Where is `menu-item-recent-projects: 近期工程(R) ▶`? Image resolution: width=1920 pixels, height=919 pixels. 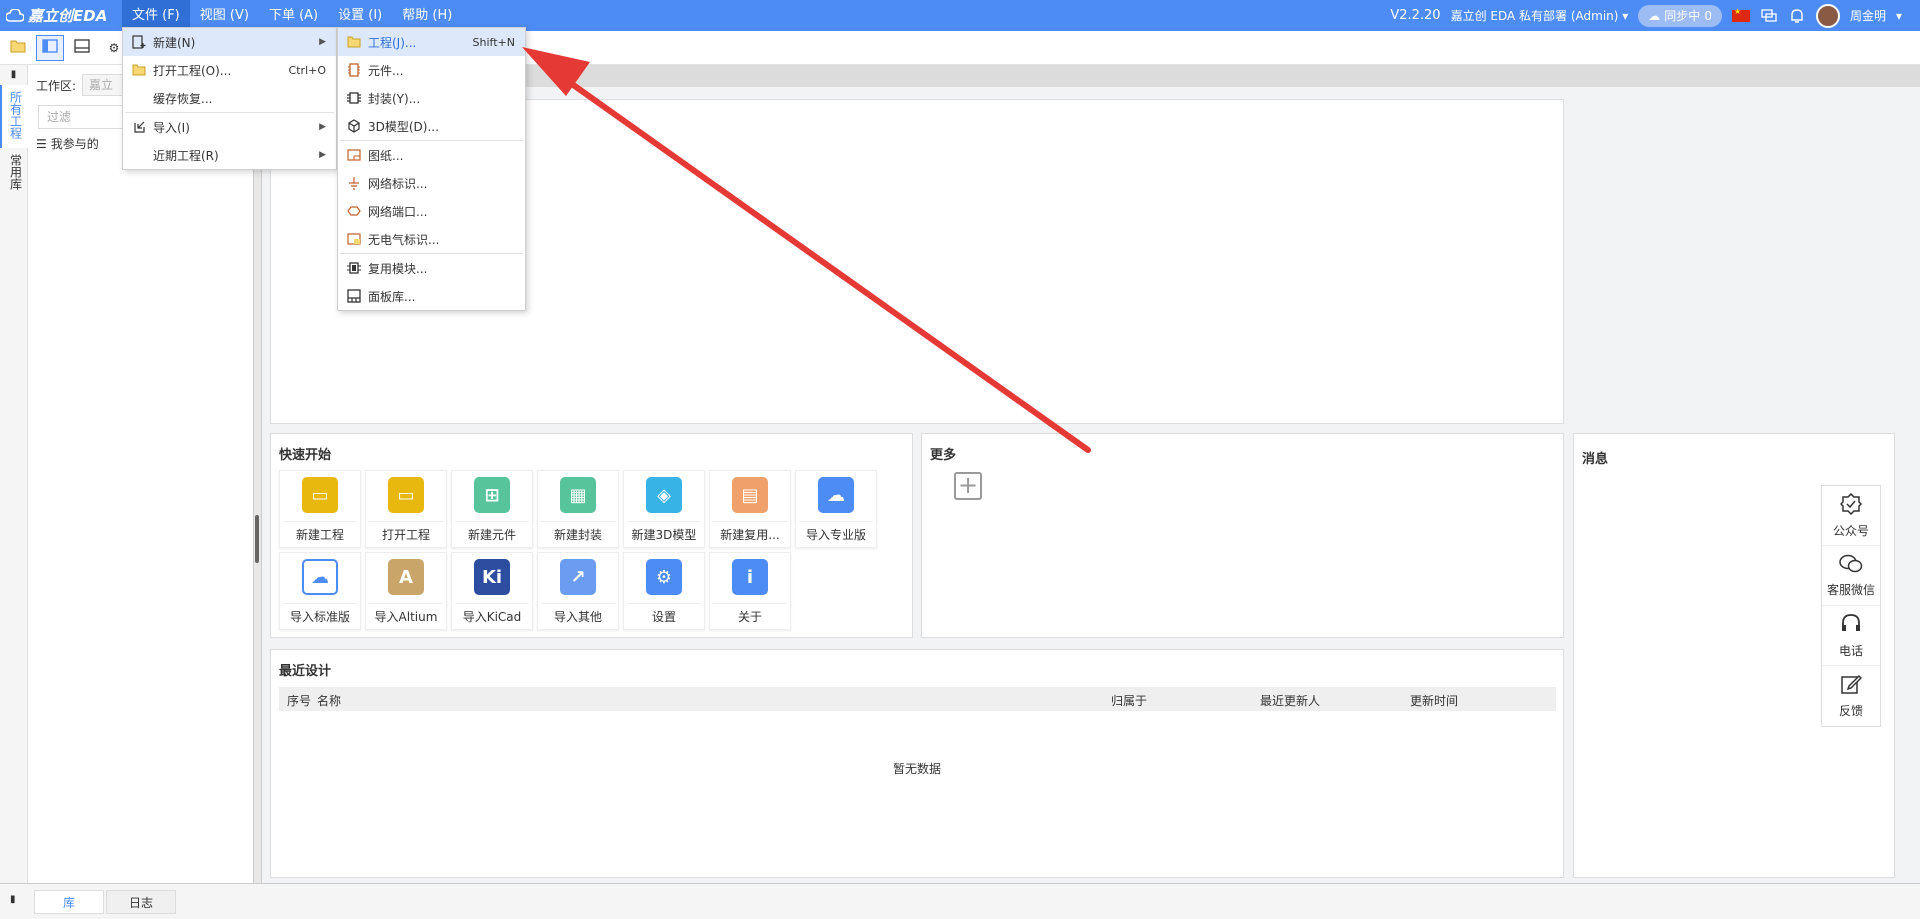 menu-item-recent-projects: 近期工程(R) ▶ is located at coordinates (229, 155).